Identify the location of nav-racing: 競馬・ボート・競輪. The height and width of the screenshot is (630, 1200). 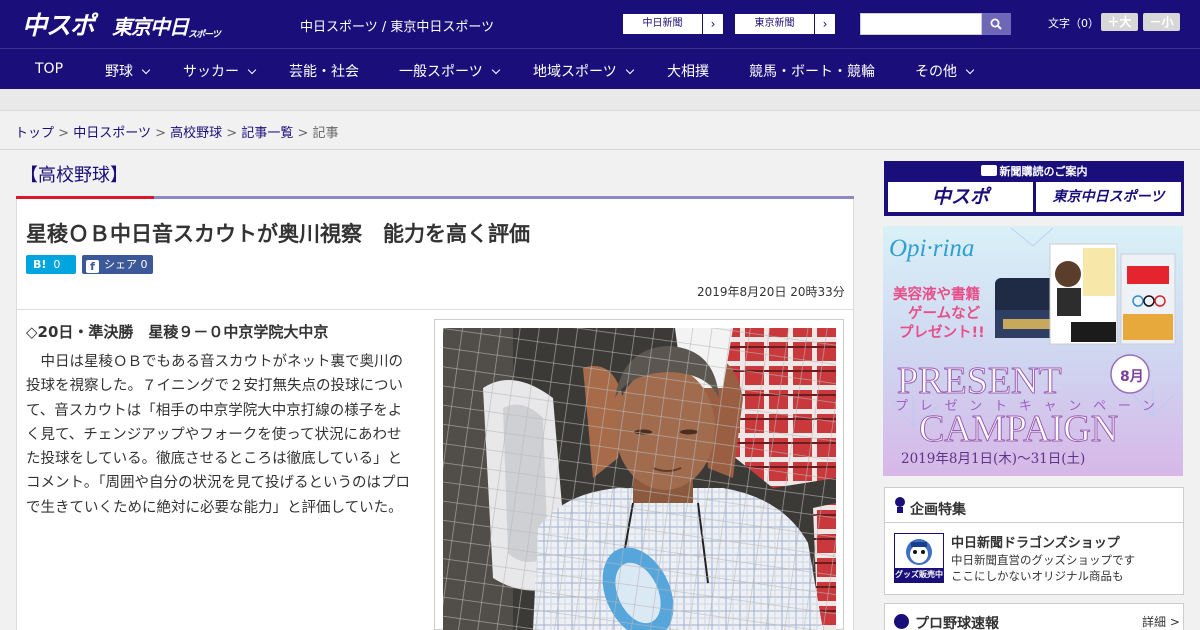
(812, 71).